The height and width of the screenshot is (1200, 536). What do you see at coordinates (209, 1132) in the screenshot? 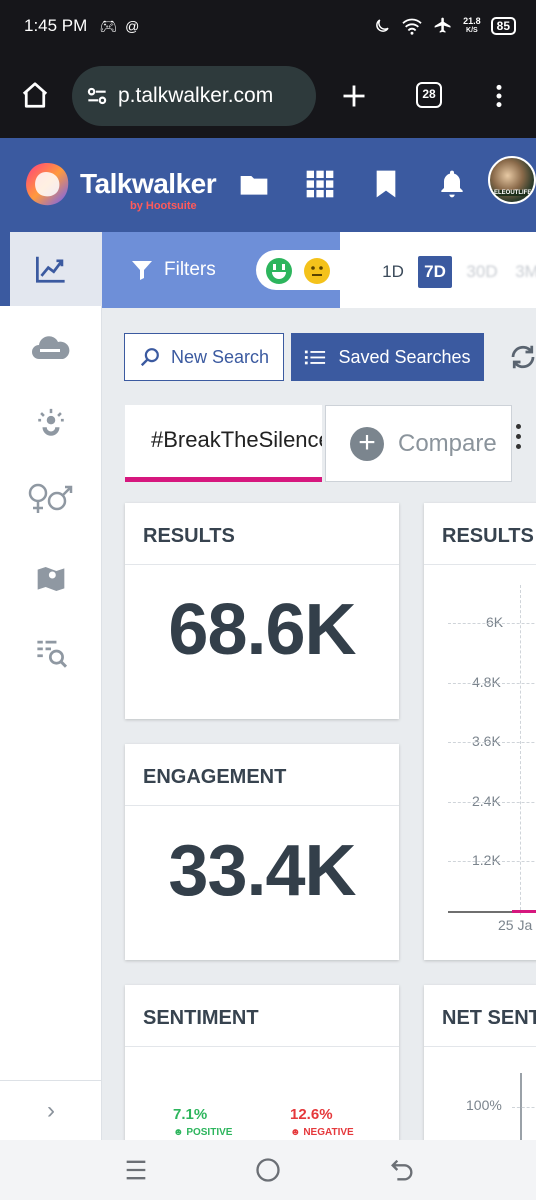
I see `positive-label: POSITIVE` at bounding box center [209, 1132].